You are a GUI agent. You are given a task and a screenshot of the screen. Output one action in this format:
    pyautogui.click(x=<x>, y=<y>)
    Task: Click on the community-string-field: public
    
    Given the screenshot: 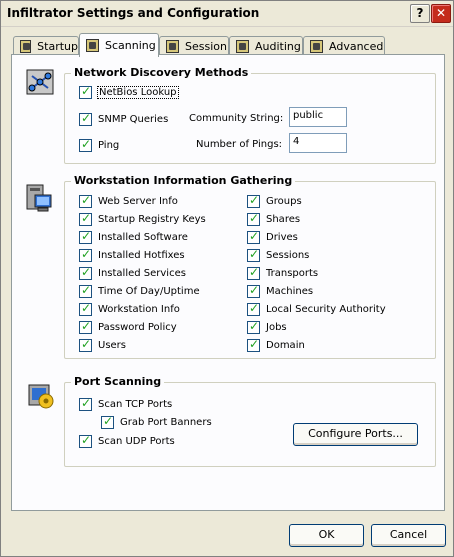 What is the action you would take?
    pyautogui.click(x=318, y=117)
    